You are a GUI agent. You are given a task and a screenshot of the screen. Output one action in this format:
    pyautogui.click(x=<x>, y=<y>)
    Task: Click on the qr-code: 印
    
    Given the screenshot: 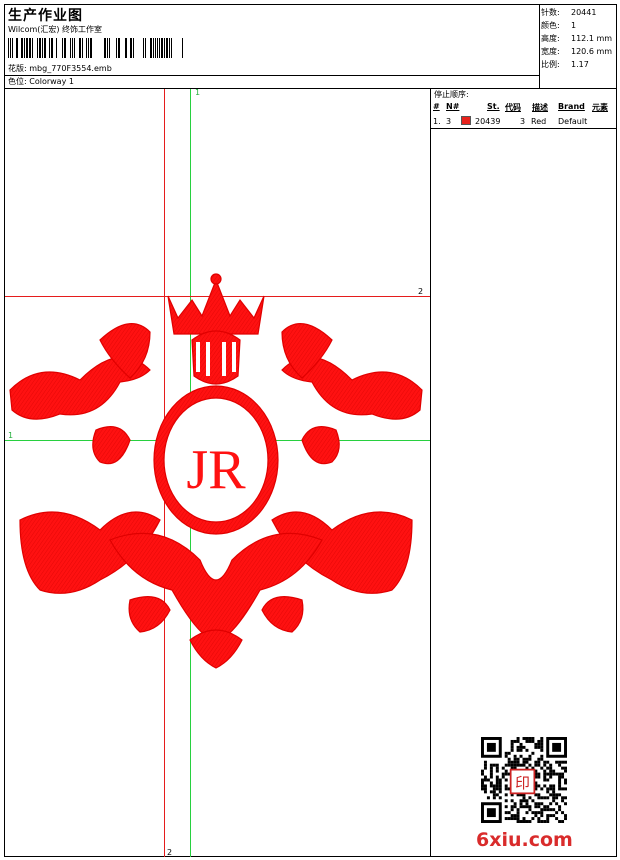 What is the action you would take?
    pyautogui.click(x=524, y=780)
    